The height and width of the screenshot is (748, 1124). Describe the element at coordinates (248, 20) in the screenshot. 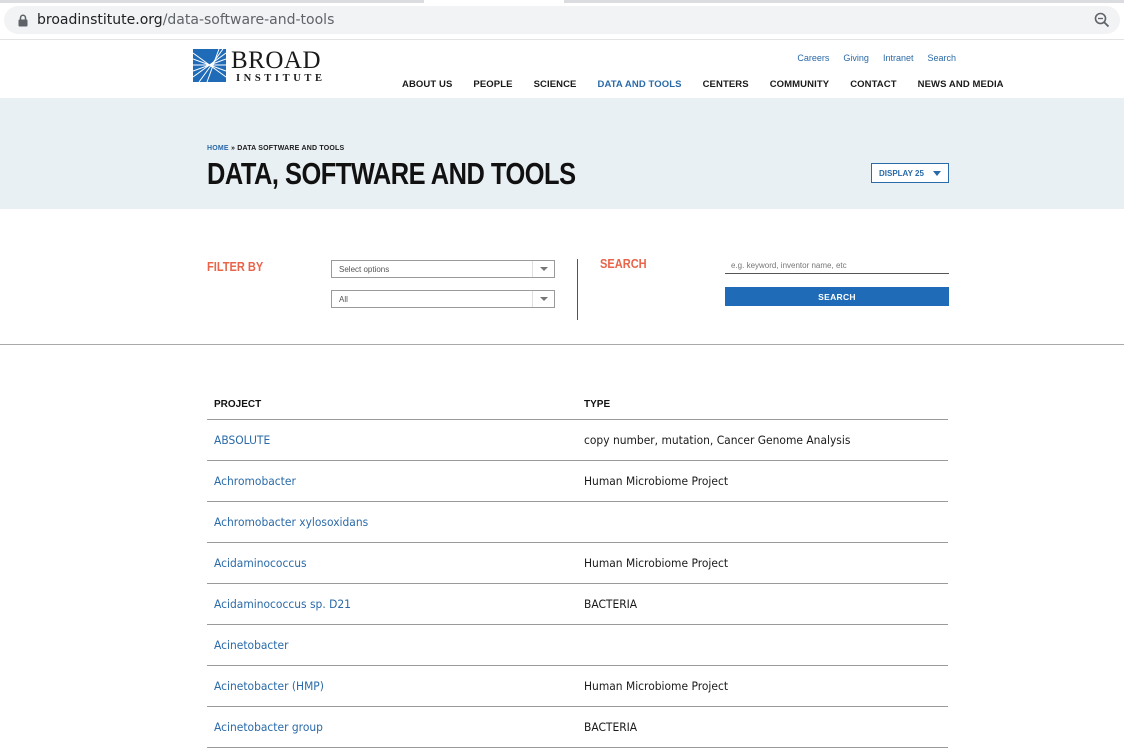

I see `url-path: /data-software-and-tools` at that location.